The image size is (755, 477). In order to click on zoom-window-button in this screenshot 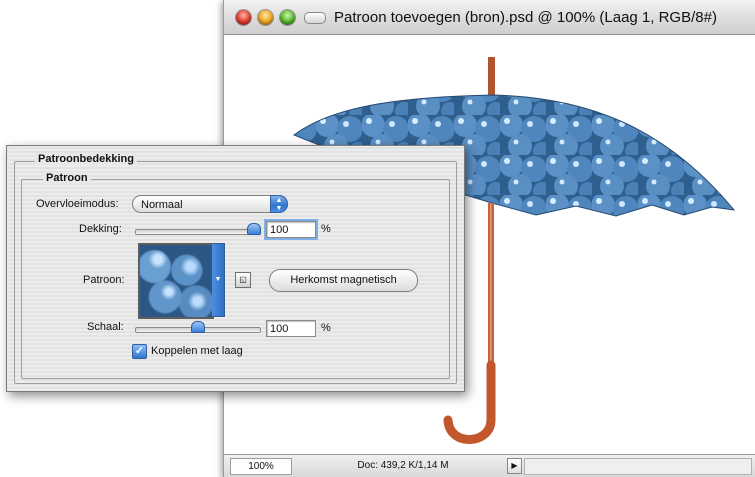, I will do `click(287, 17)`.